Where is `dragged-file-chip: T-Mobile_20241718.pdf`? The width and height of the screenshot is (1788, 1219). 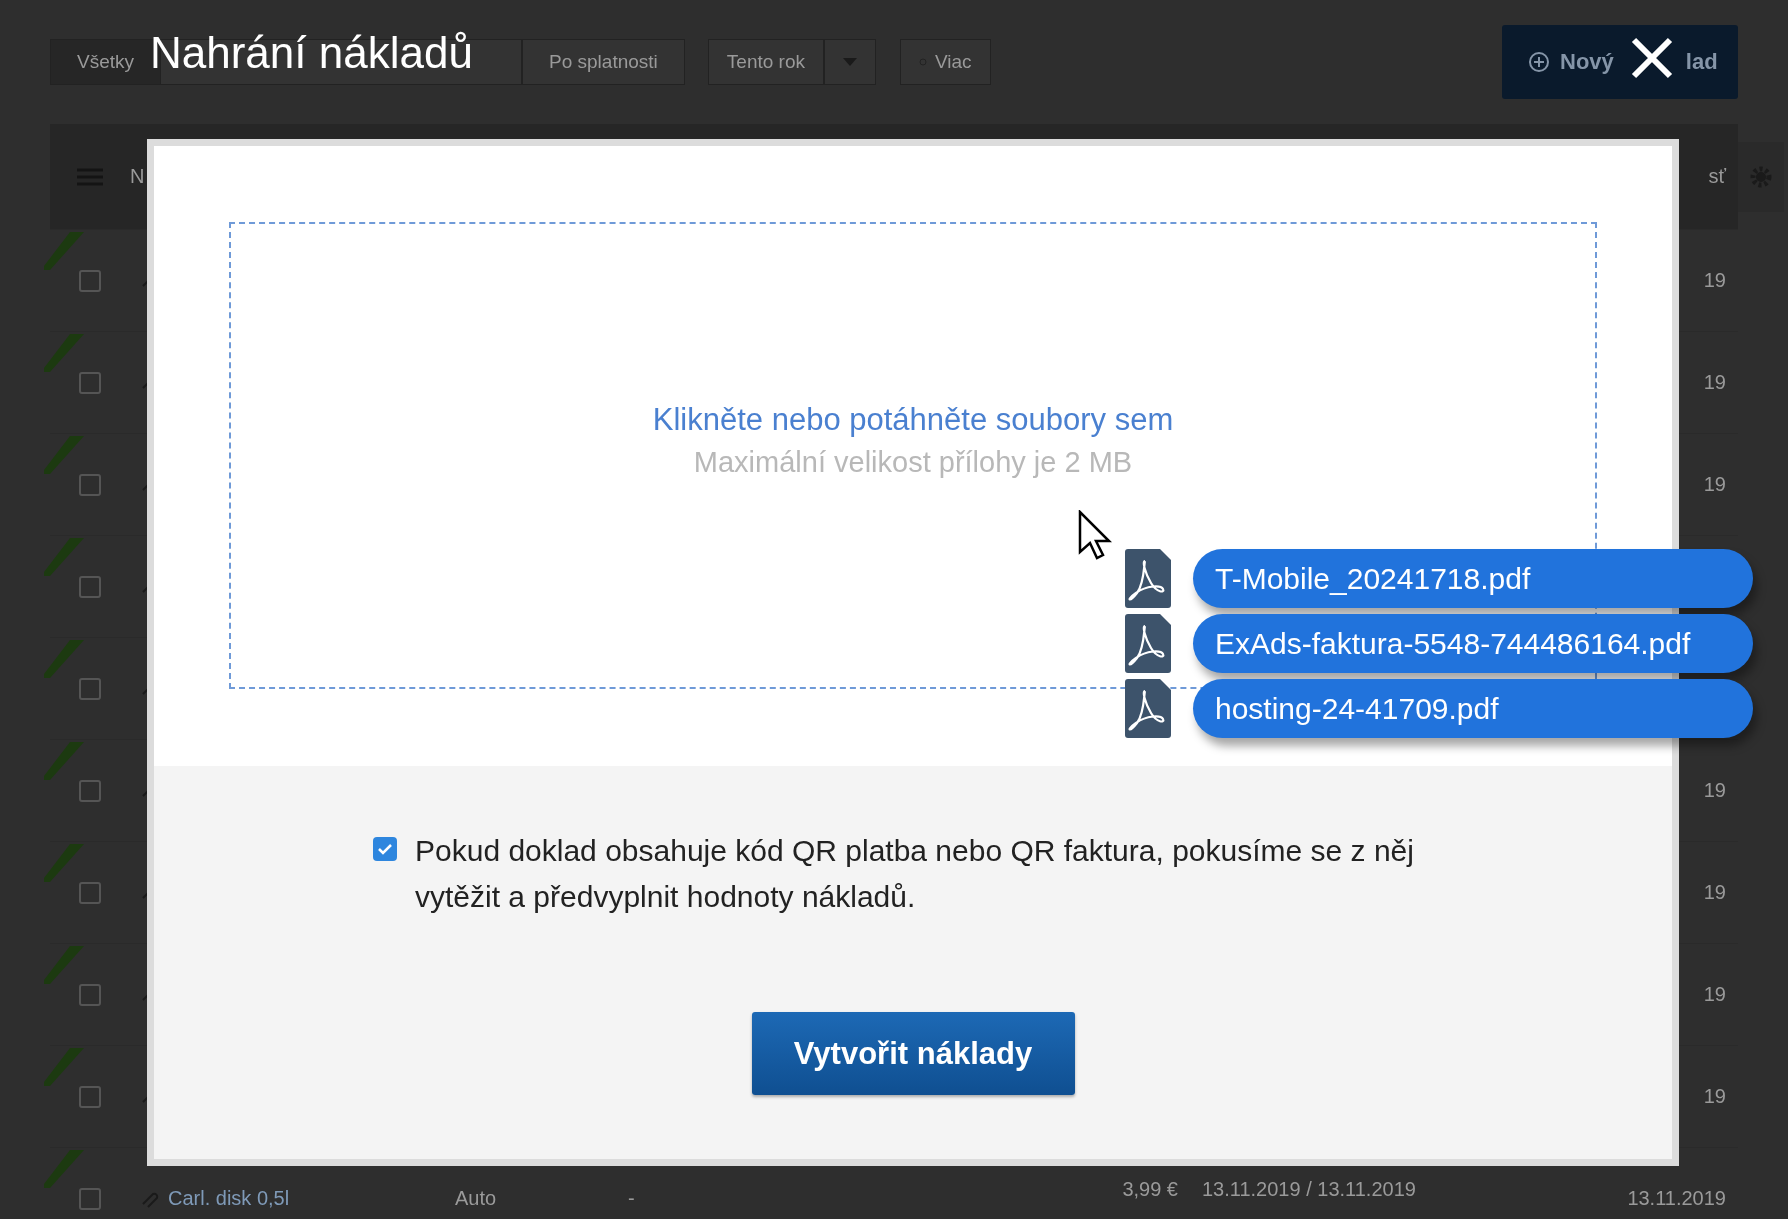 dragged-file-chip: T-Mobile_20241718.pdf is located at coordinates (1473, 578).